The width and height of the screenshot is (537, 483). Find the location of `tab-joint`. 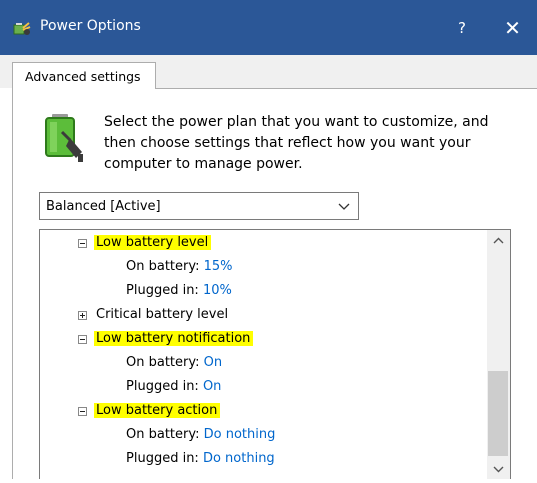

tab-joint is located at coordinates (84, 88).